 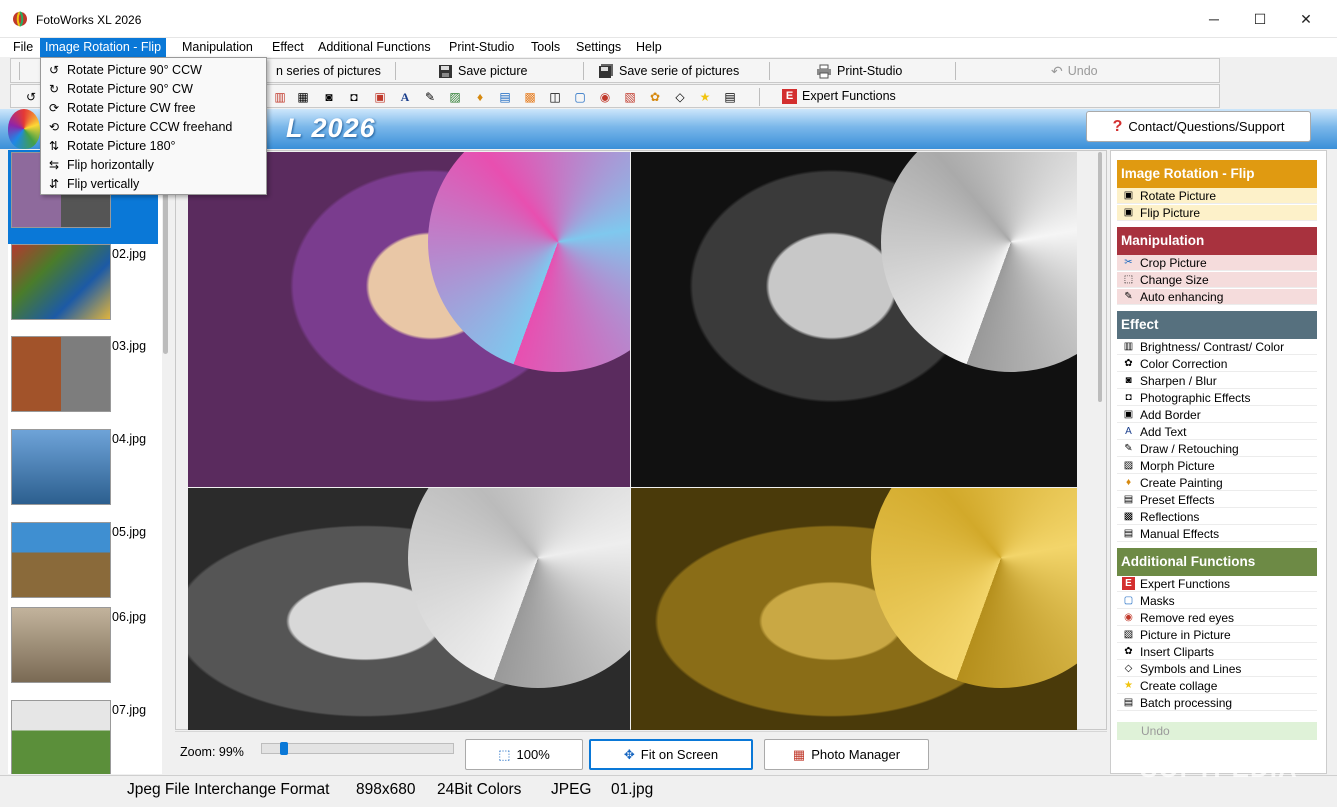 What do you see at coordinates (280, 97) in the screenshot?
I see `histogram-icon: ▥` at bounding box center [280, 97].